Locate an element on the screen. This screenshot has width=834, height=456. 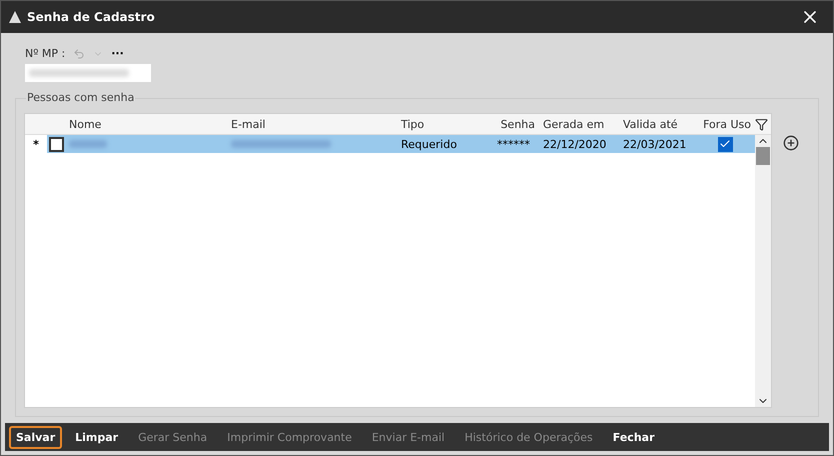
check-icon is located at coordinates (725, 144).